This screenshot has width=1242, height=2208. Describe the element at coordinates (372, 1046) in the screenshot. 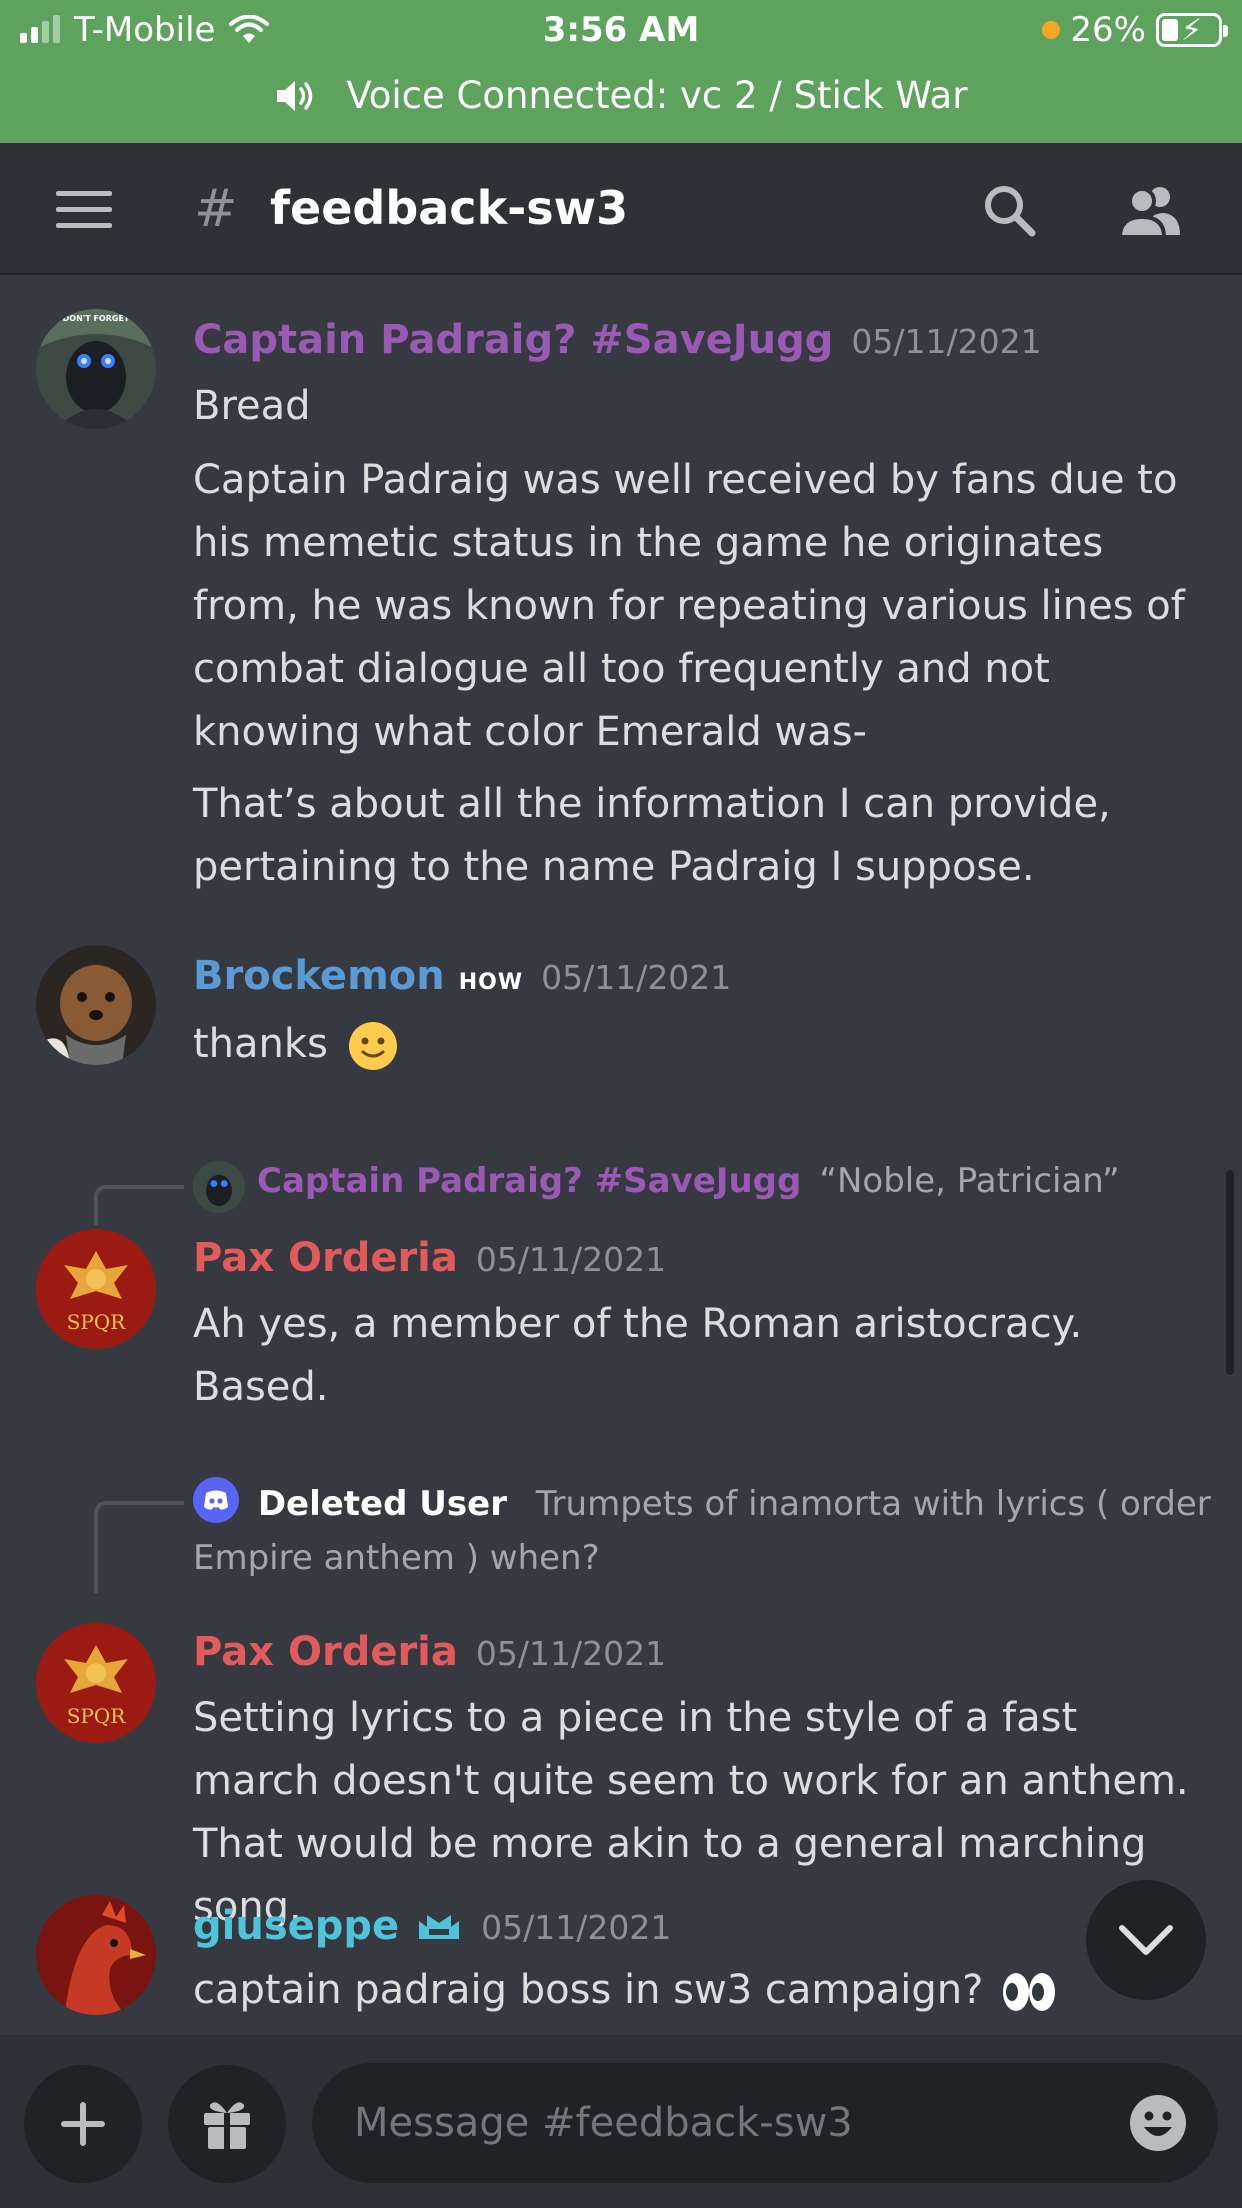

I see `slight-smile-emoji` at that location.